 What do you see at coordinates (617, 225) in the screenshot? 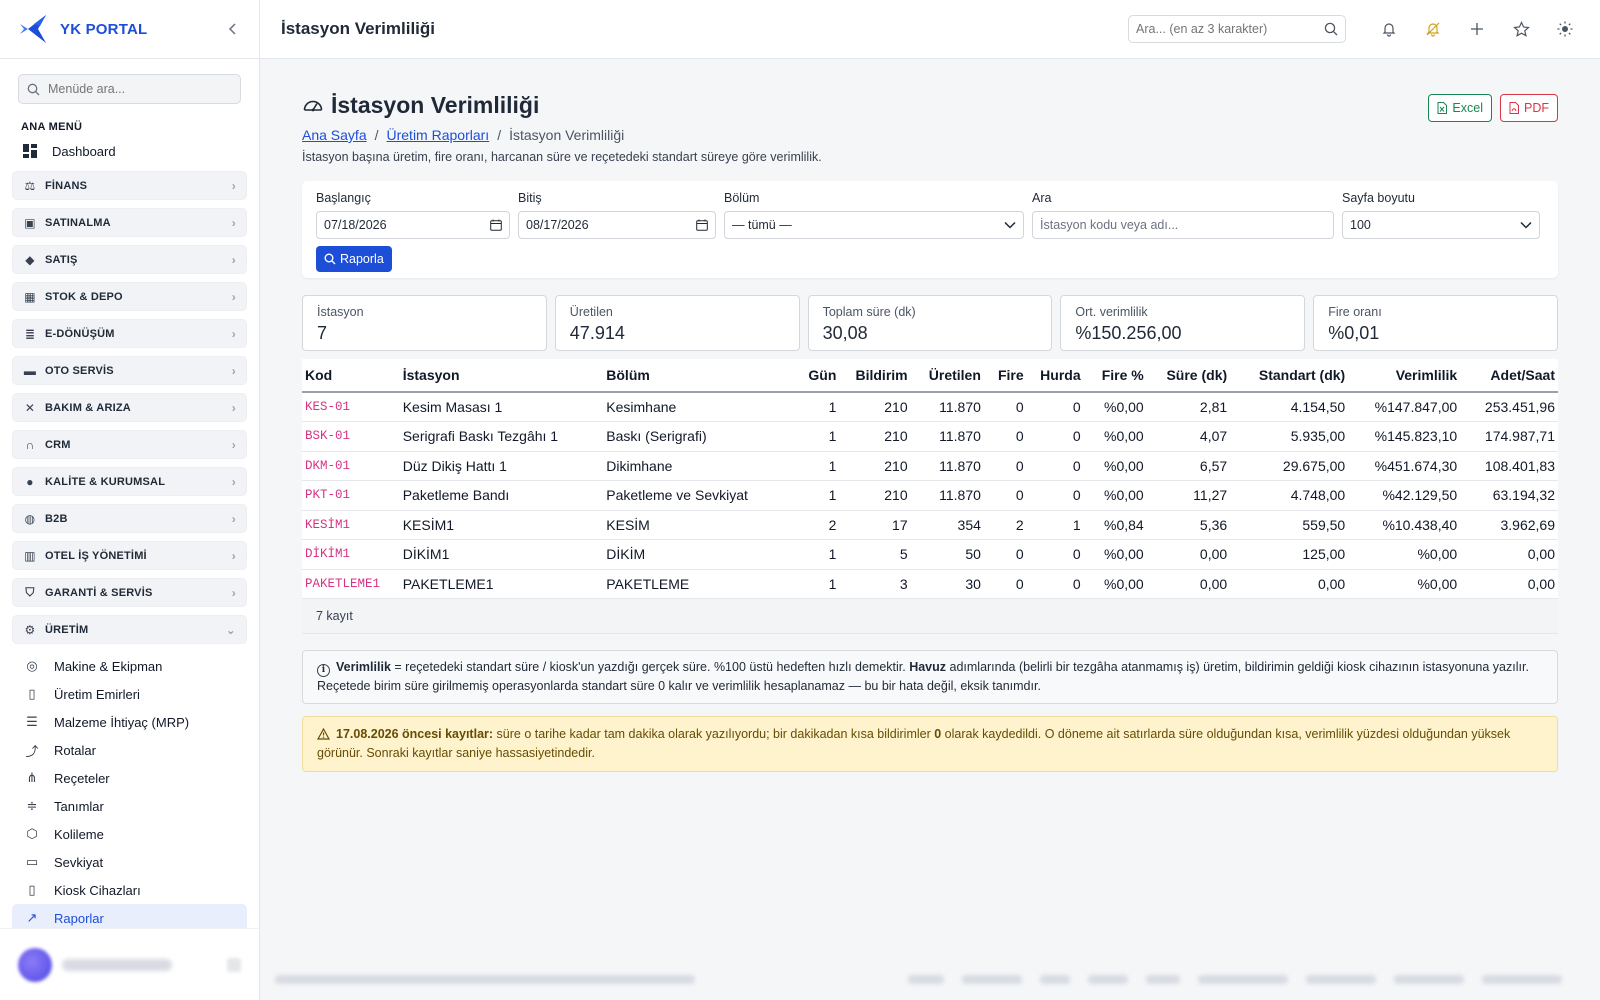
I see `end-date-input: 08/17/2026` at bounding box center [617, 225].